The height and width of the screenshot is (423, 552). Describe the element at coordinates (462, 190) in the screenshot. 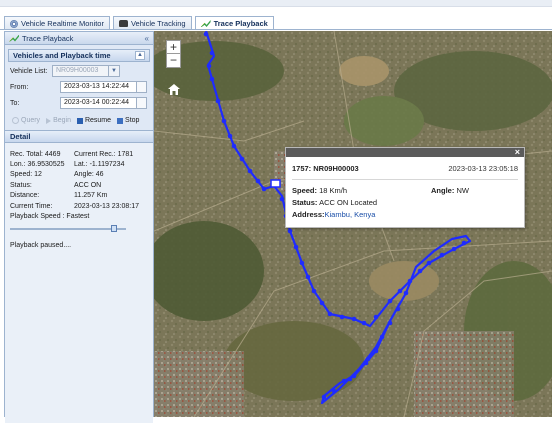

I see `angle-value: NW` at that location.